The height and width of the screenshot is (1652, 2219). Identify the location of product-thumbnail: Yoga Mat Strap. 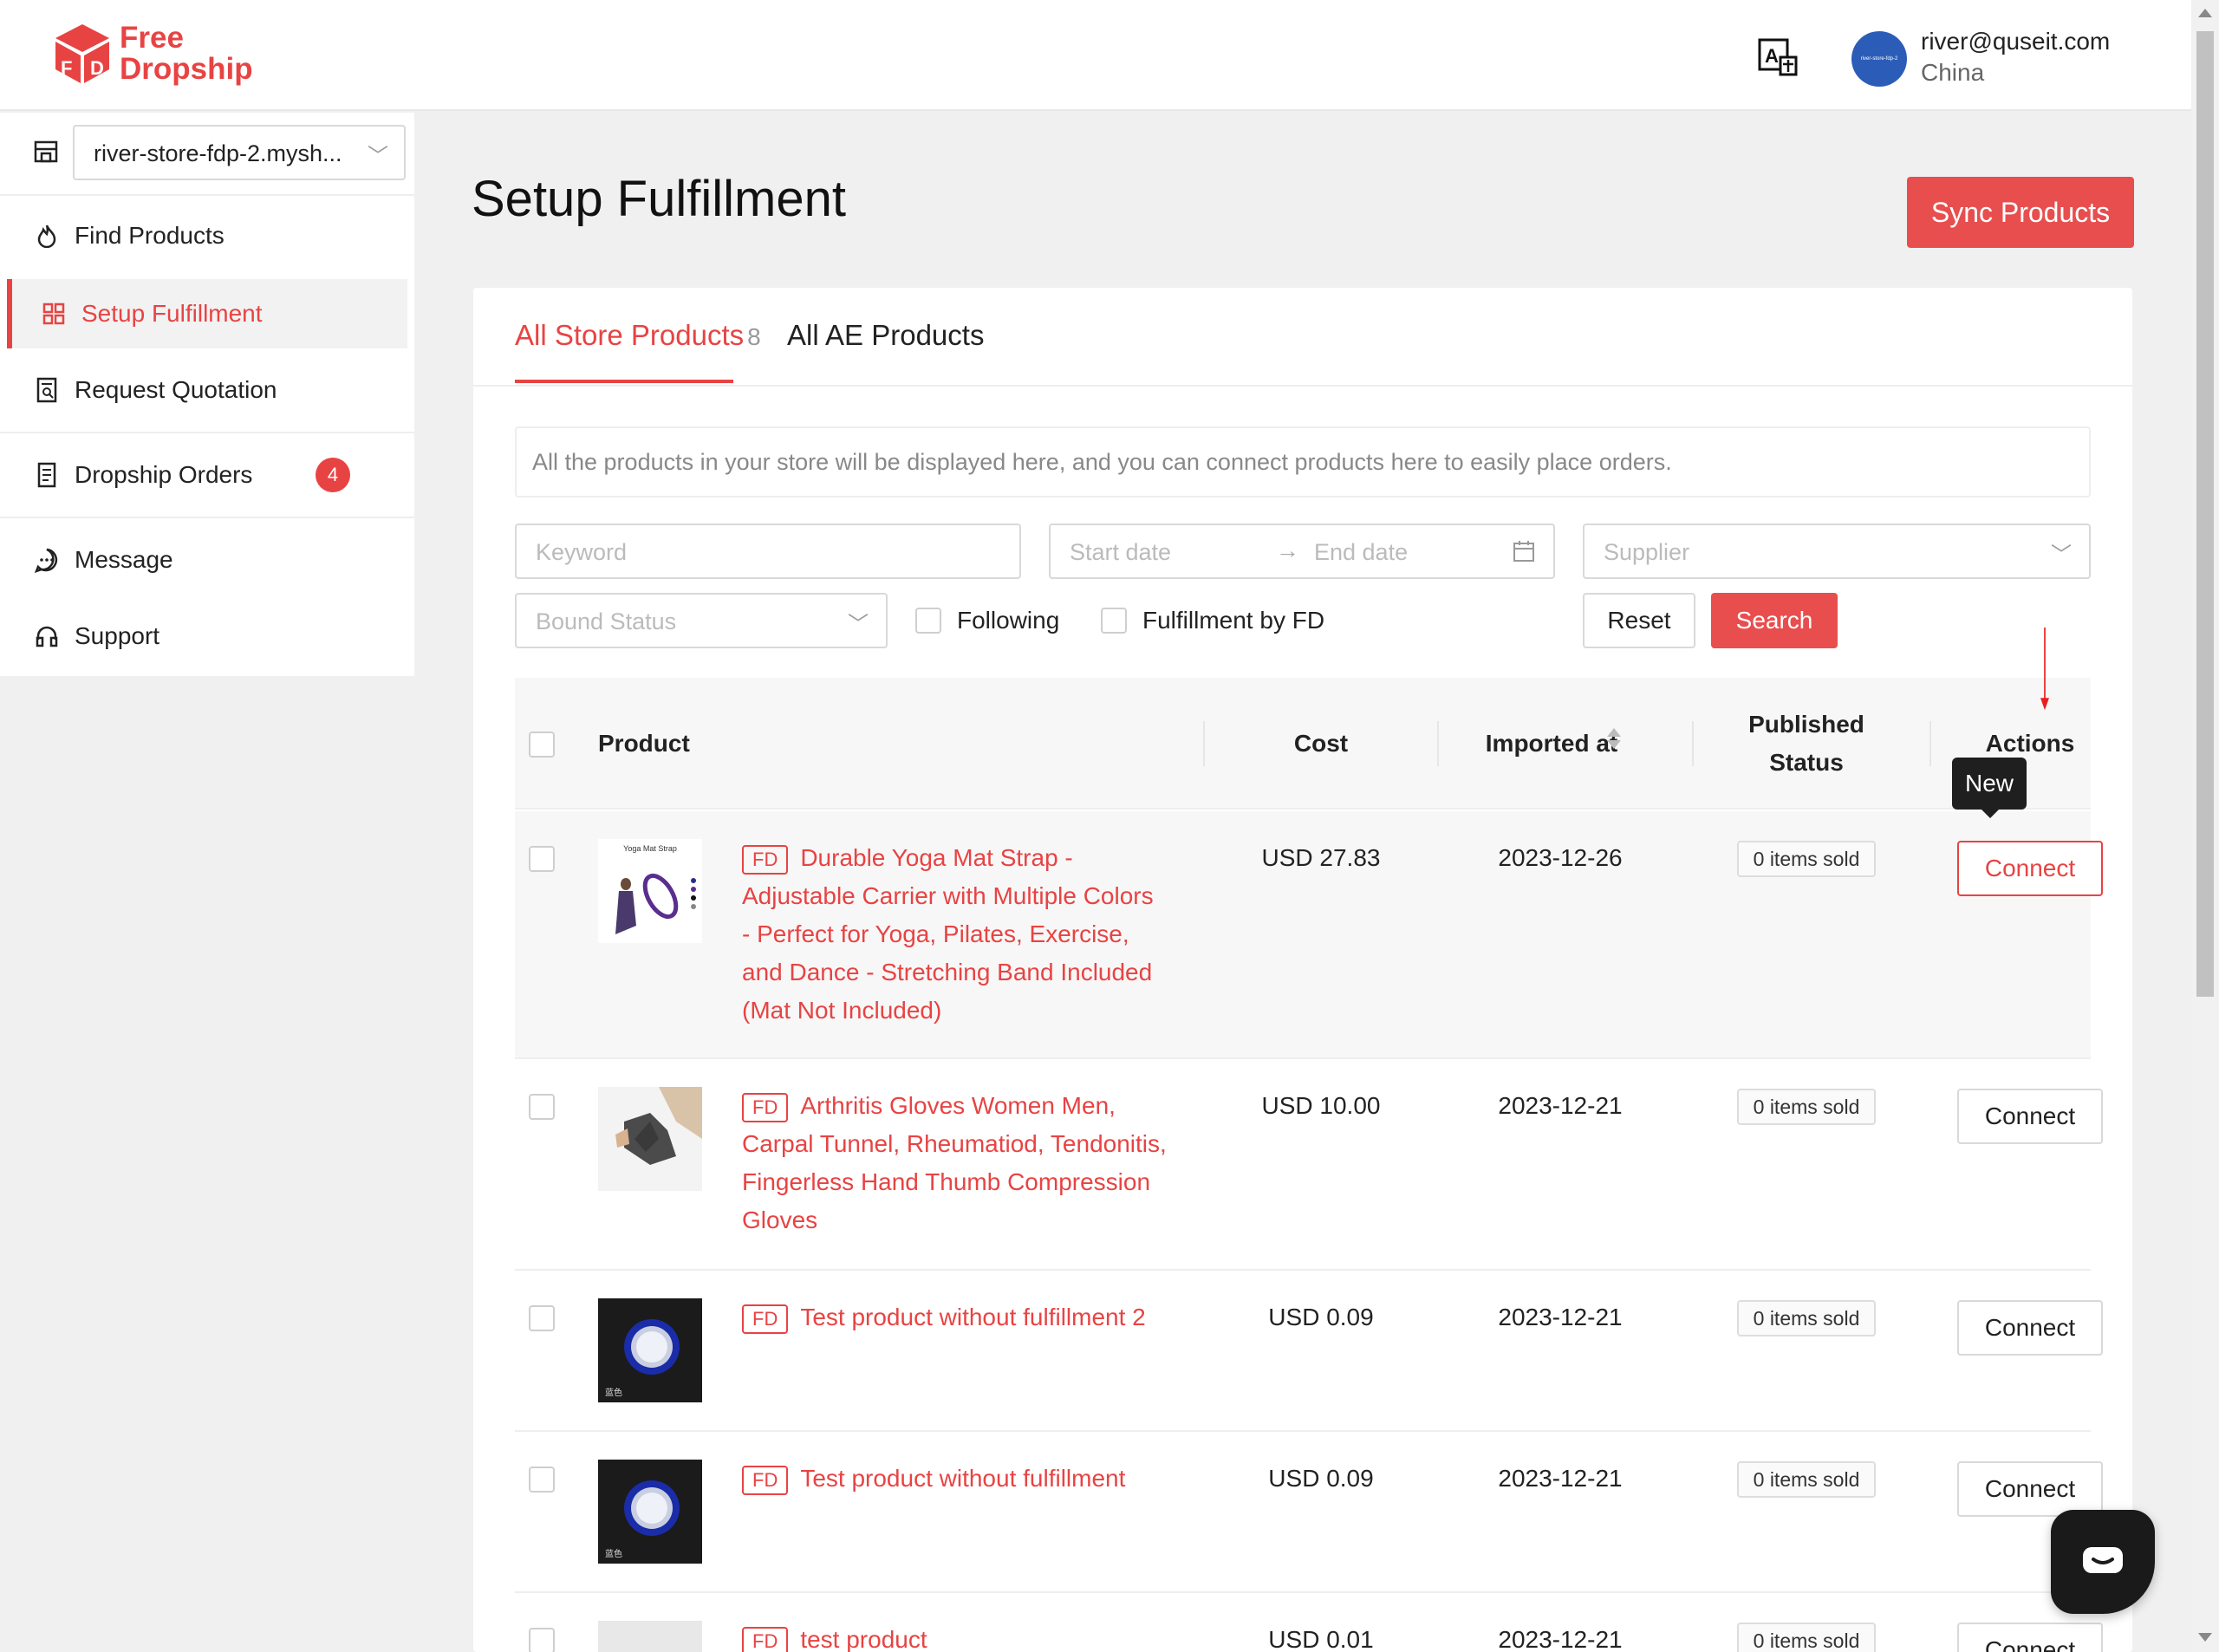
(650, 891).